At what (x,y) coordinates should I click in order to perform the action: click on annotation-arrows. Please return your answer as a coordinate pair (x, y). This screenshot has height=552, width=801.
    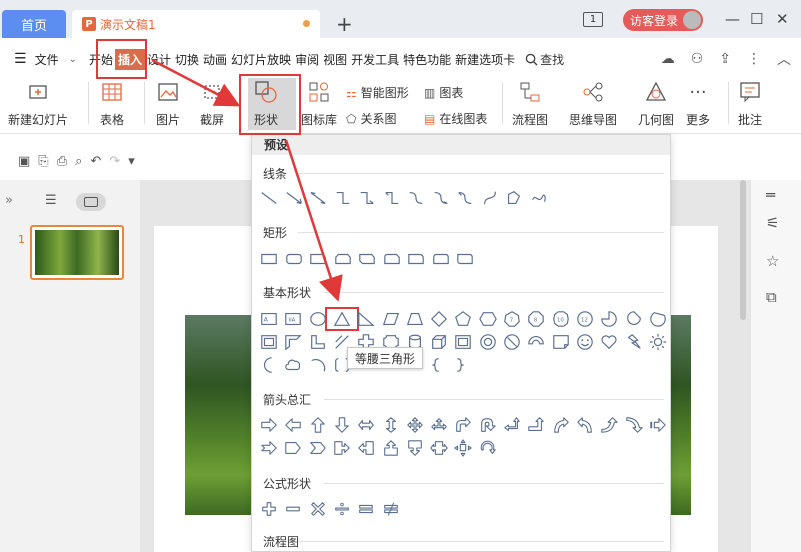
    Looking at the image, I should click on (247, 180).